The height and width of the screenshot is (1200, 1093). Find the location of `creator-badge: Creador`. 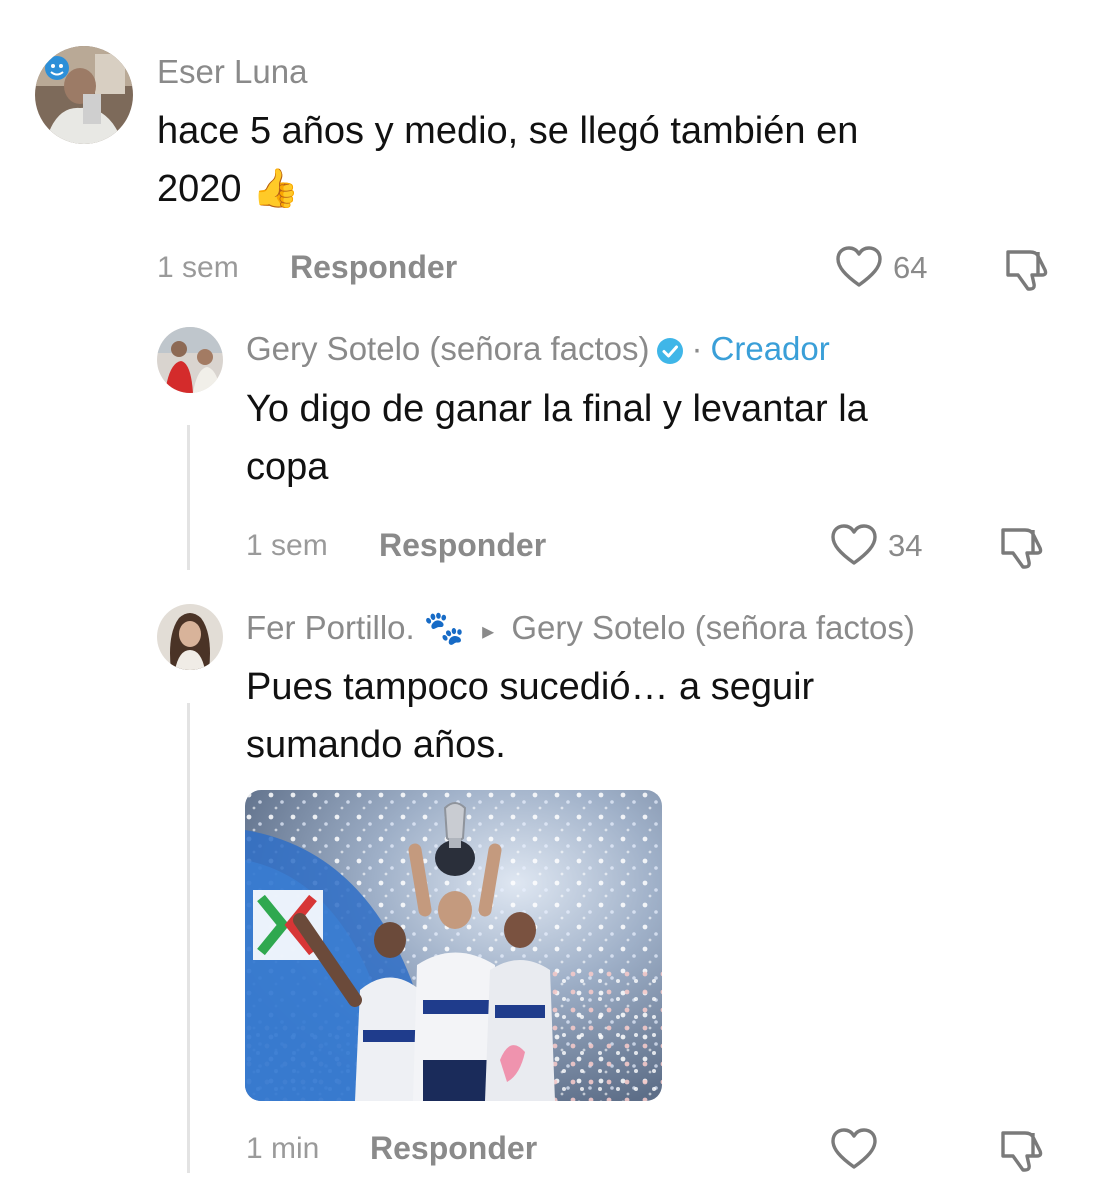

creator-badge: Creador is located at coordinates (770, 348).